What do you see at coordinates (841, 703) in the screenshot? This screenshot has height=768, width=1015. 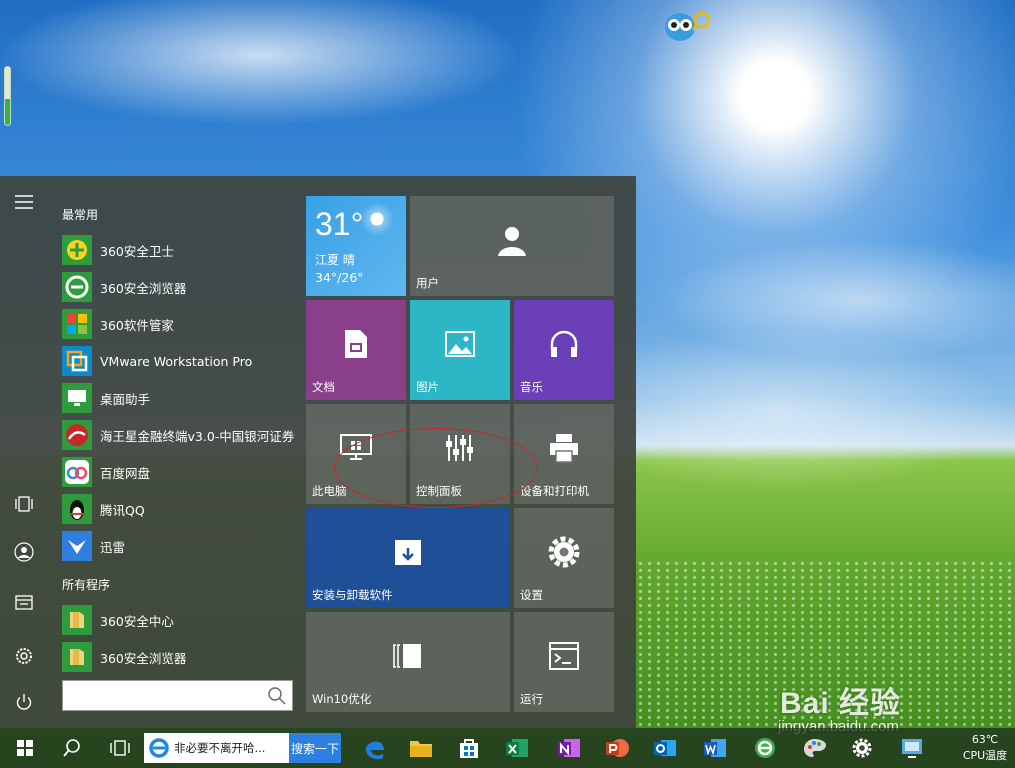 I see `baidu-watermark: Bai 经验` at bounding box center [841, 703].